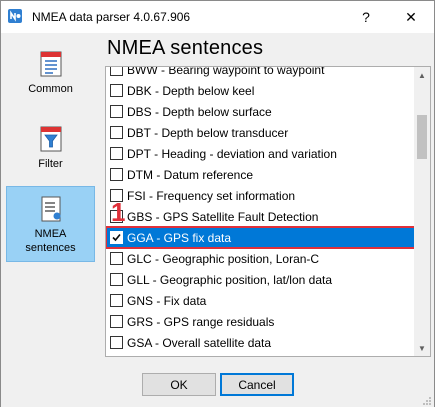  What do you see at coordinates (51, 209) in the screenshot?
I see `nmea-sentences-icon` at bounding box center [51, 209].